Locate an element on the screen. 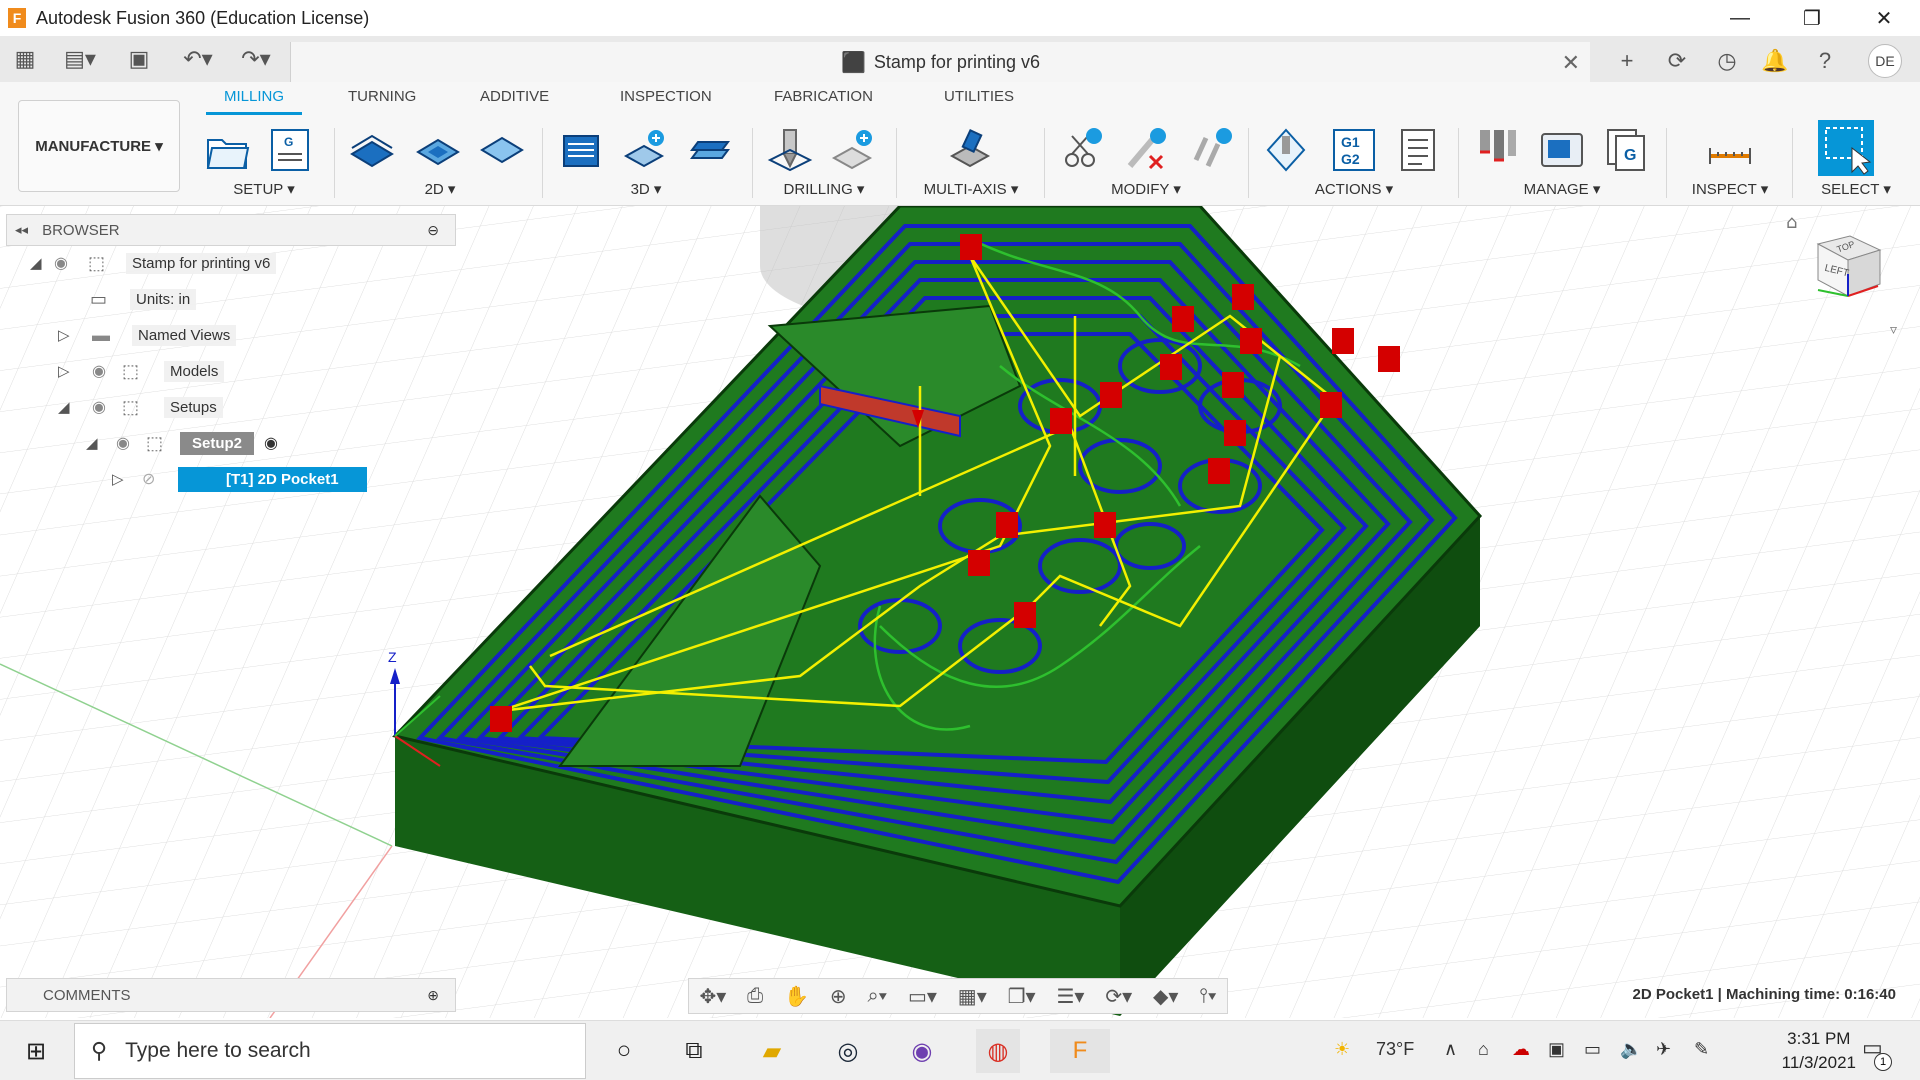 The width and height of the screenshot is (1920, 1080). battery-icon: ▭ is located at coordinates (1592, 1049).